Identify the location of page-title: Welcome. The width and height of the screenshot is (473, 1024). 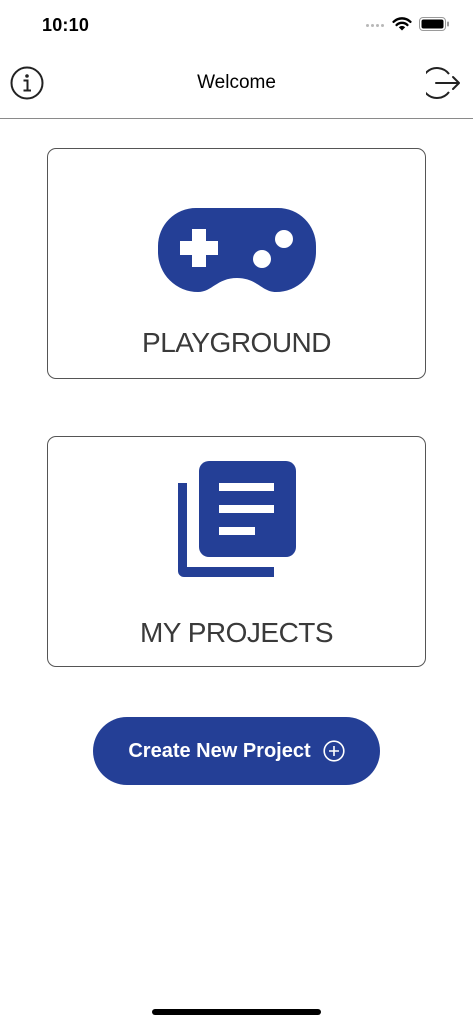
(236, 82).